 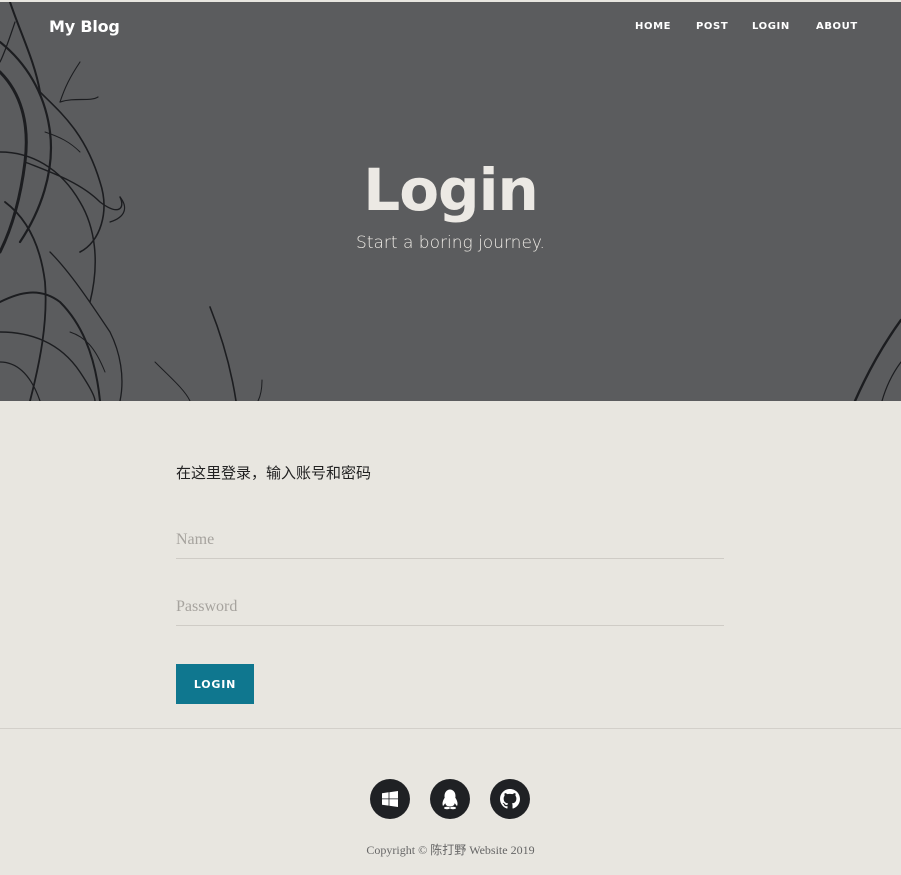 I want to click on nav-item-login: LOGIN, so click(x=771, y=26).